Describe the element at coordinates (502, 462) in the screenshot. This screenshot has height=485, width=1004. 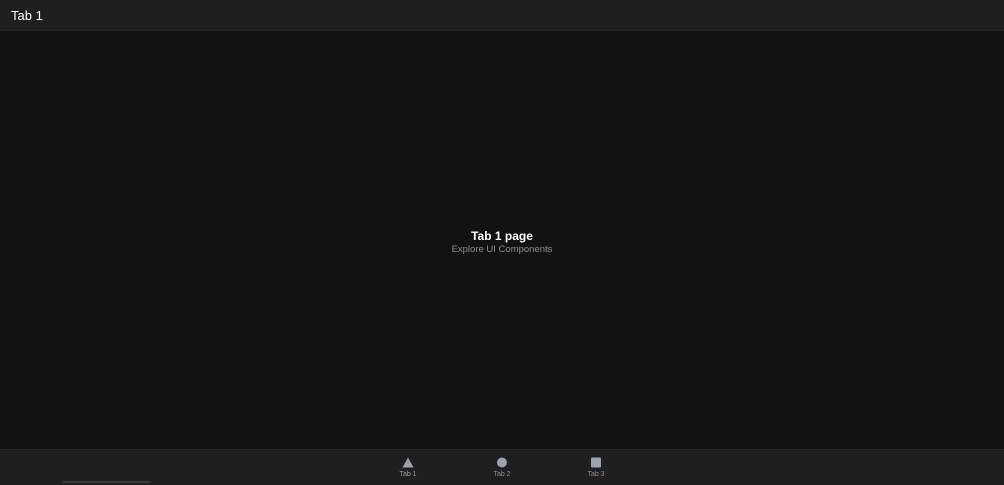
I see `circle-icon` at that location.